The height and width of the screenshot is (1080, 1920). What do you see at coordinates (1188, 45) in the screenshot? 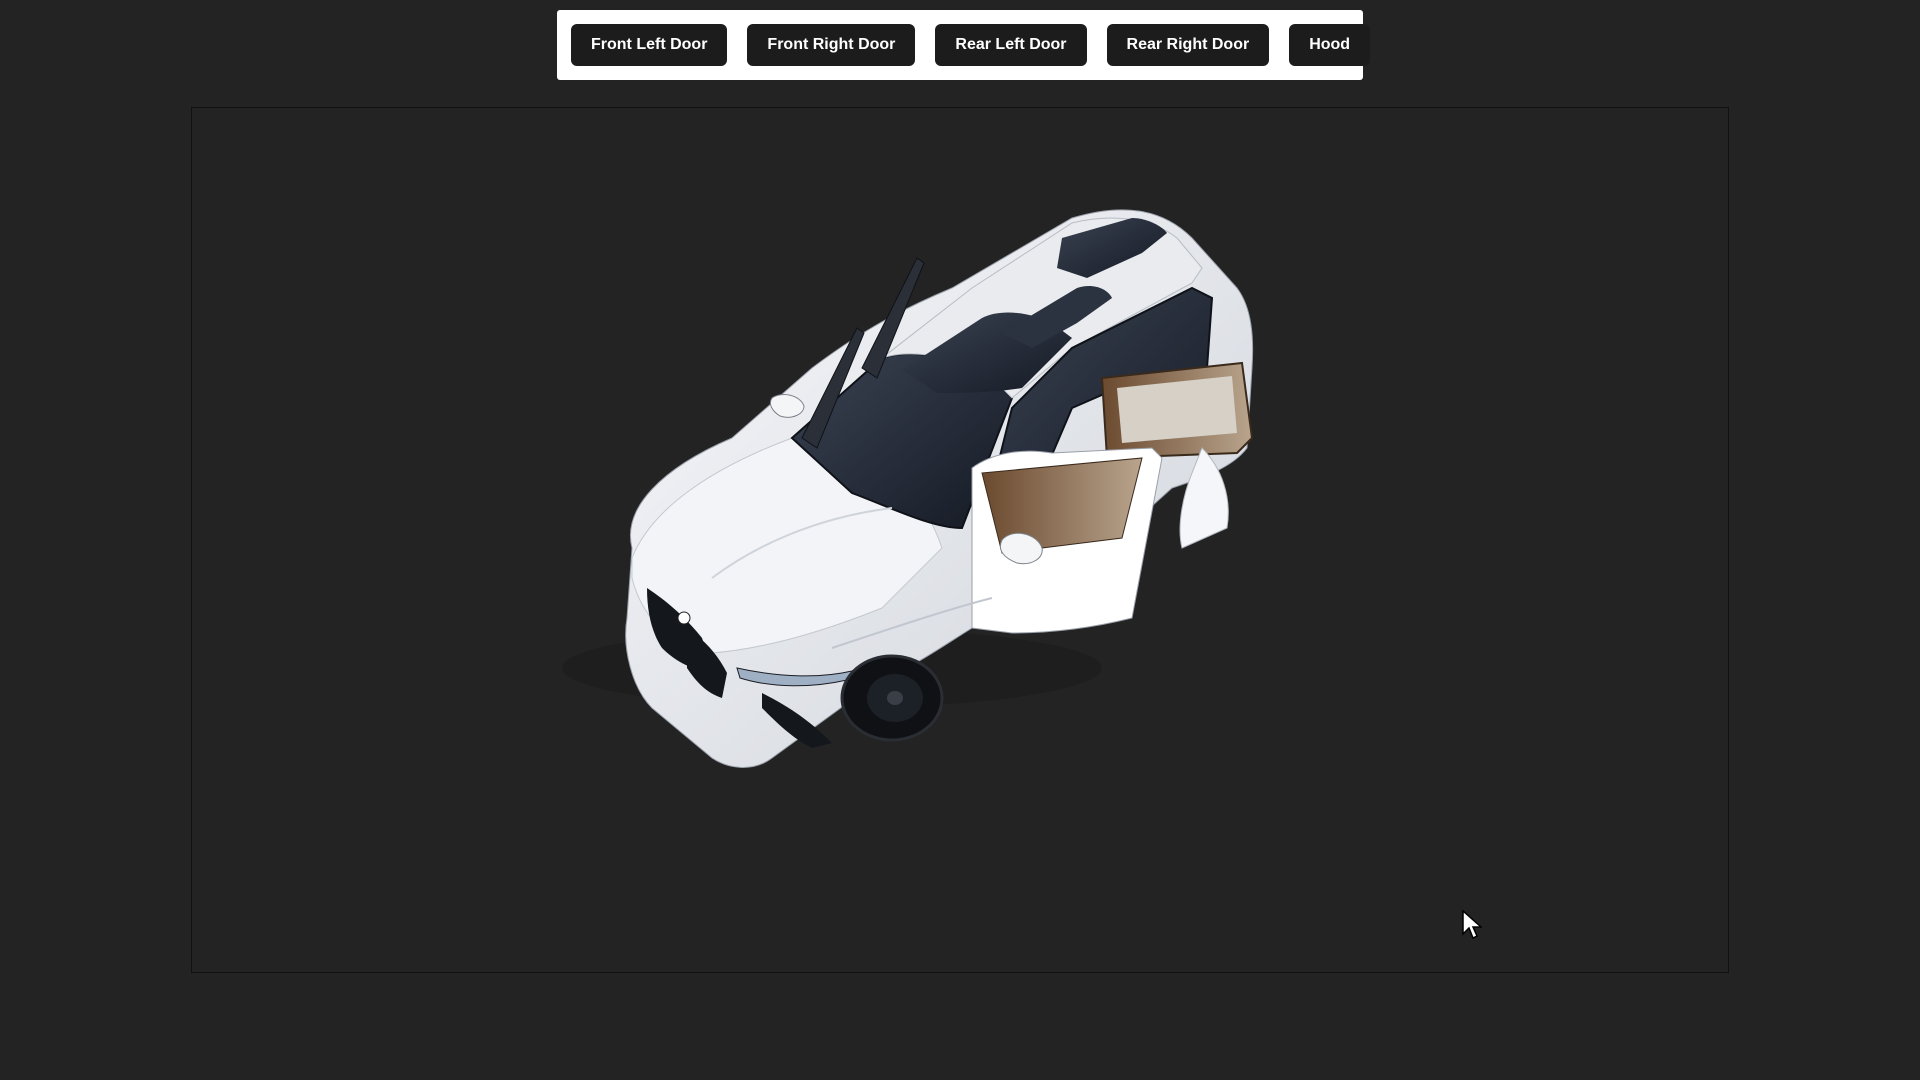
I see `rear-right-door-button: Rear Right Door` at bounding box center [1188, 45].